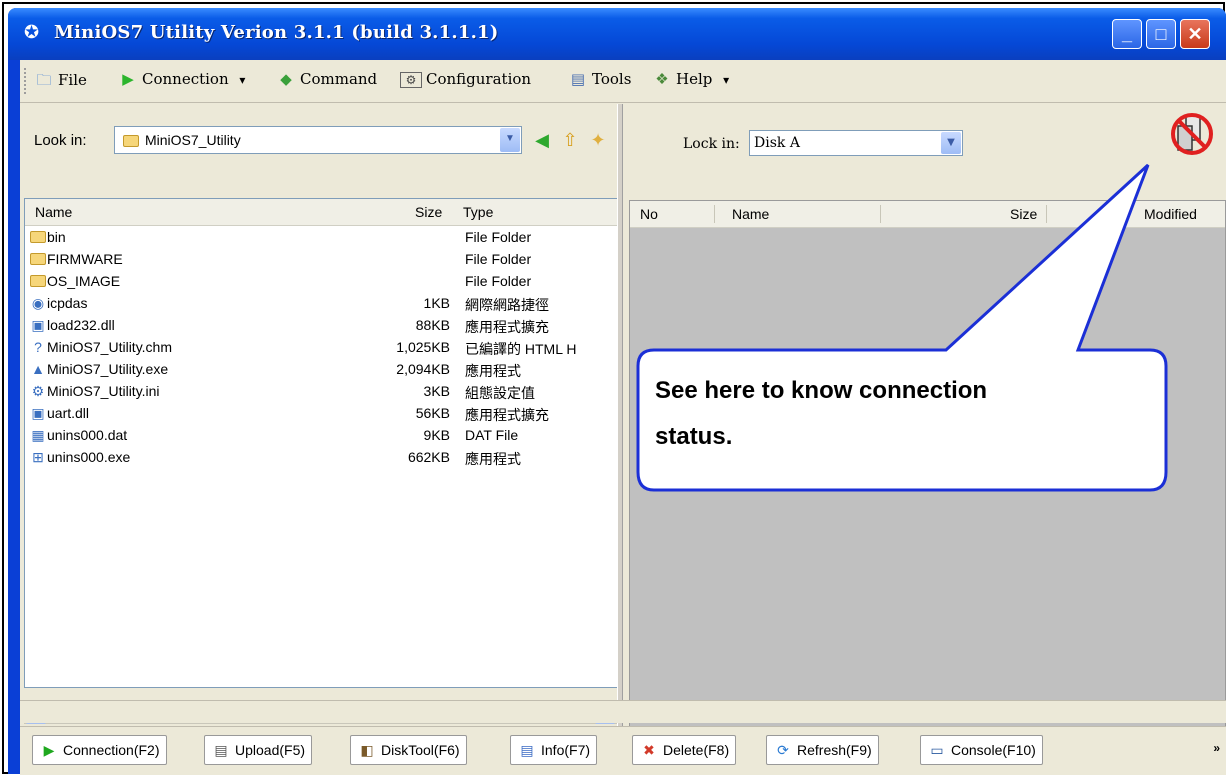 Image resolution: width=1231 pixels, height=780 pixels. What do you see at coordinates (242, 80) in the screenshot?
I see `chevron-down-icon: ▾` at bounding box center [242, 80].